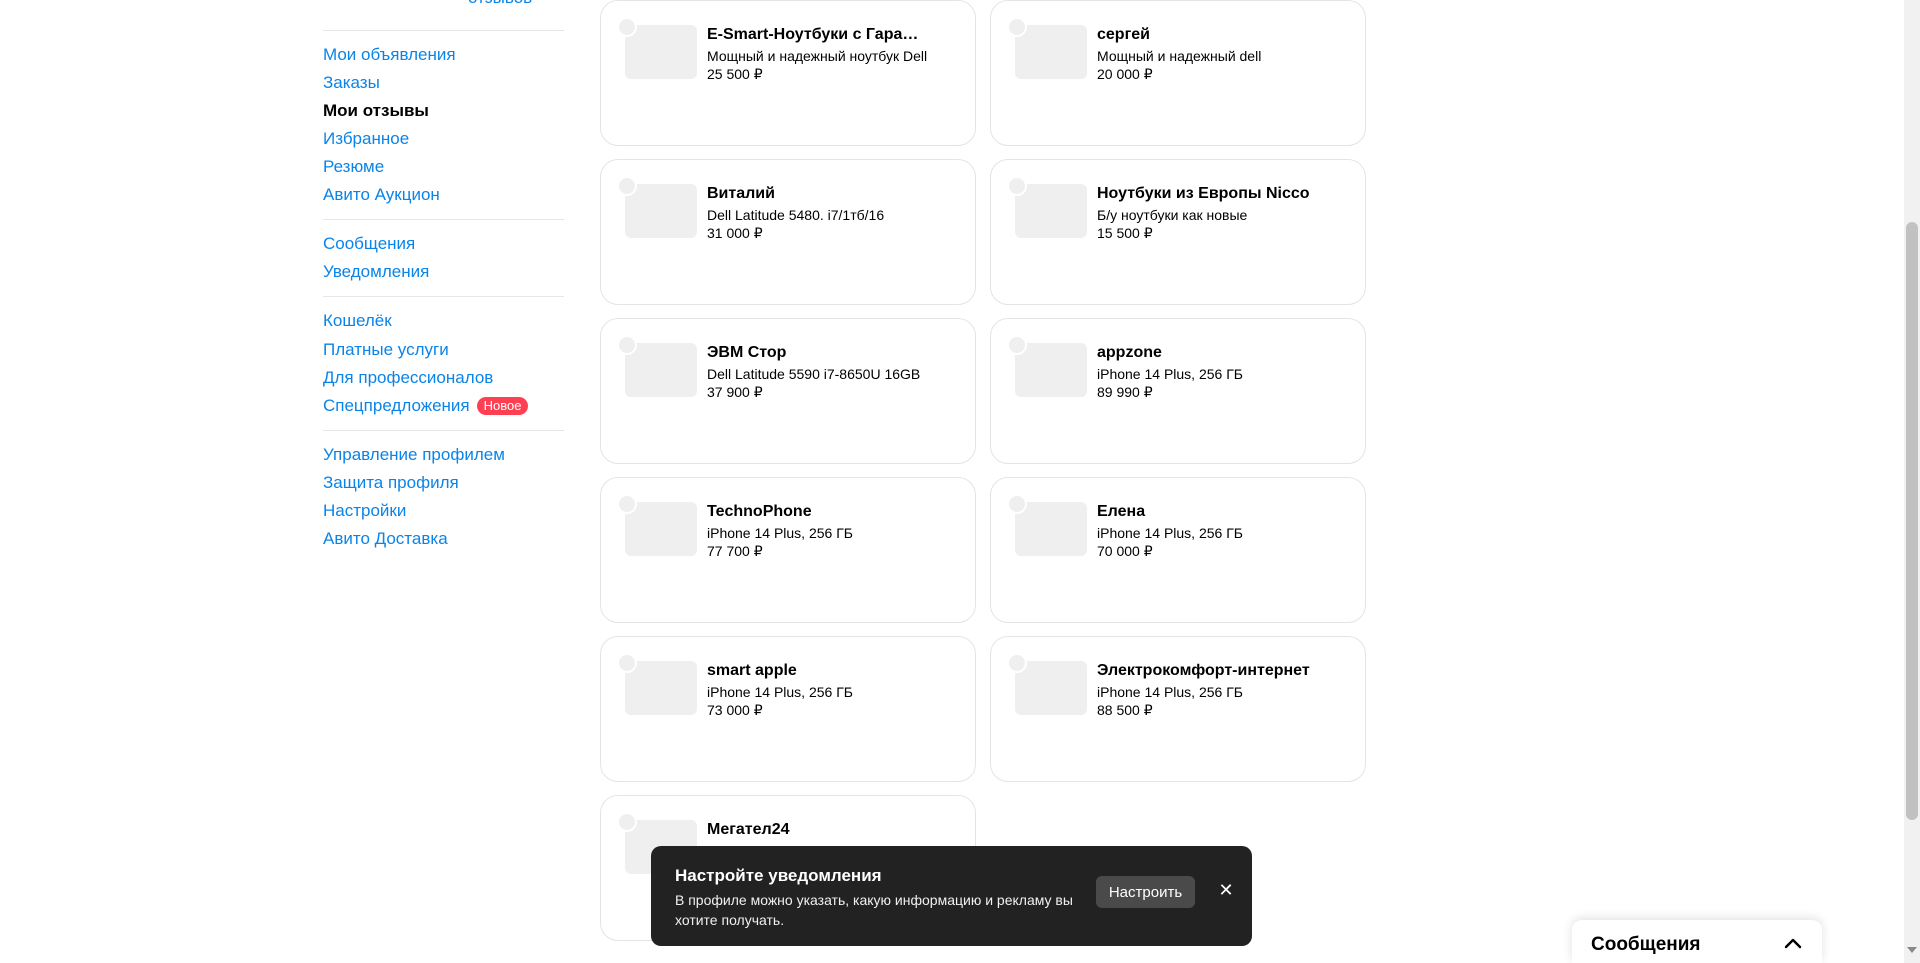  What do you see at coordinates (1178, 550) in the screenshot?
I see `review-card: Елена iPhone 14 Plus, 256 ГБ 70 000 ₽` at bounding box center [1178, 550].